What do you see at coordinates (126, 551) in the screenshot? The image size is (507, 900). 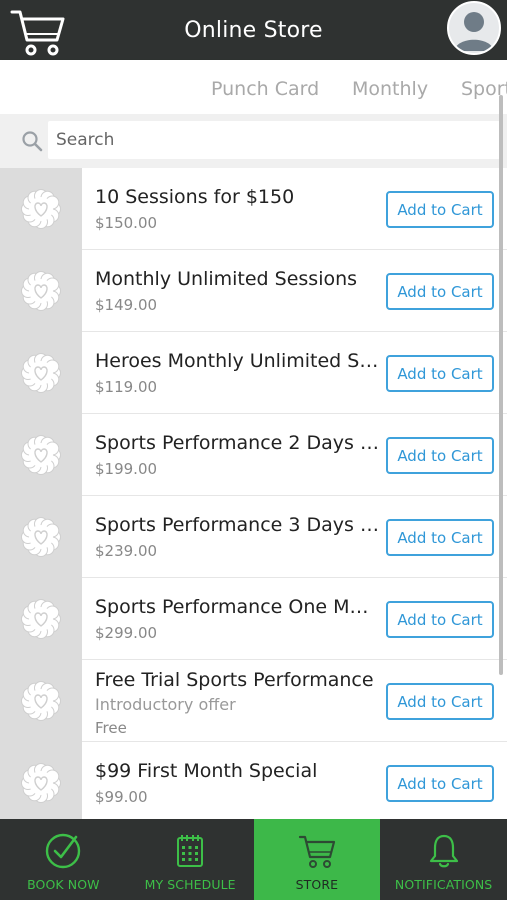 I see `product-price: $239.00` at bounding box center [126, 551].